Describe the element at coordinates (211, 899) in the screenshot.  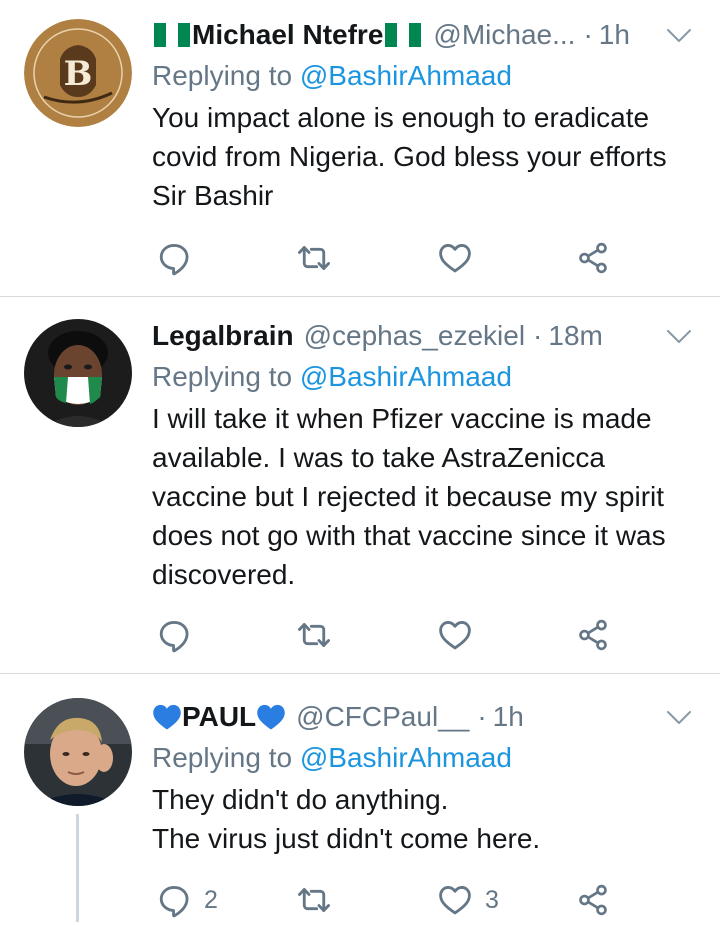
I see `reply-count: 2` at that location.